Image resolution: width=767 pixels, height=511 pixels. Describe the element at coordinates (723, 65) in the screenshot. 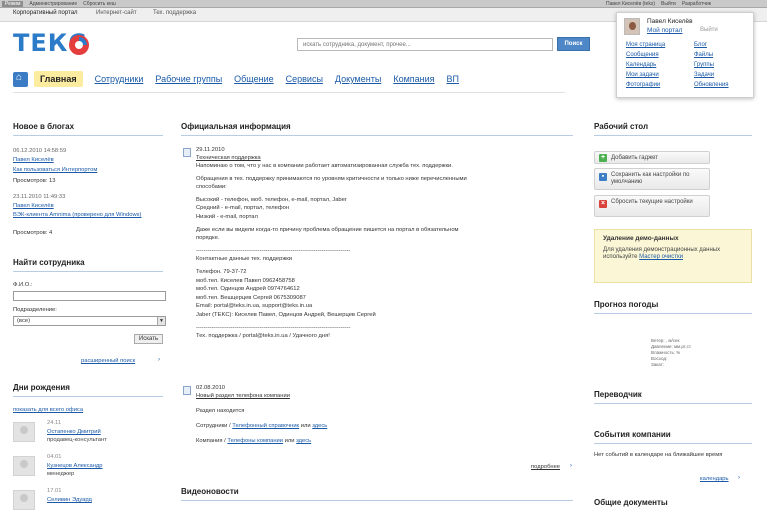

I see `user-link-groups: Группы` at that location.